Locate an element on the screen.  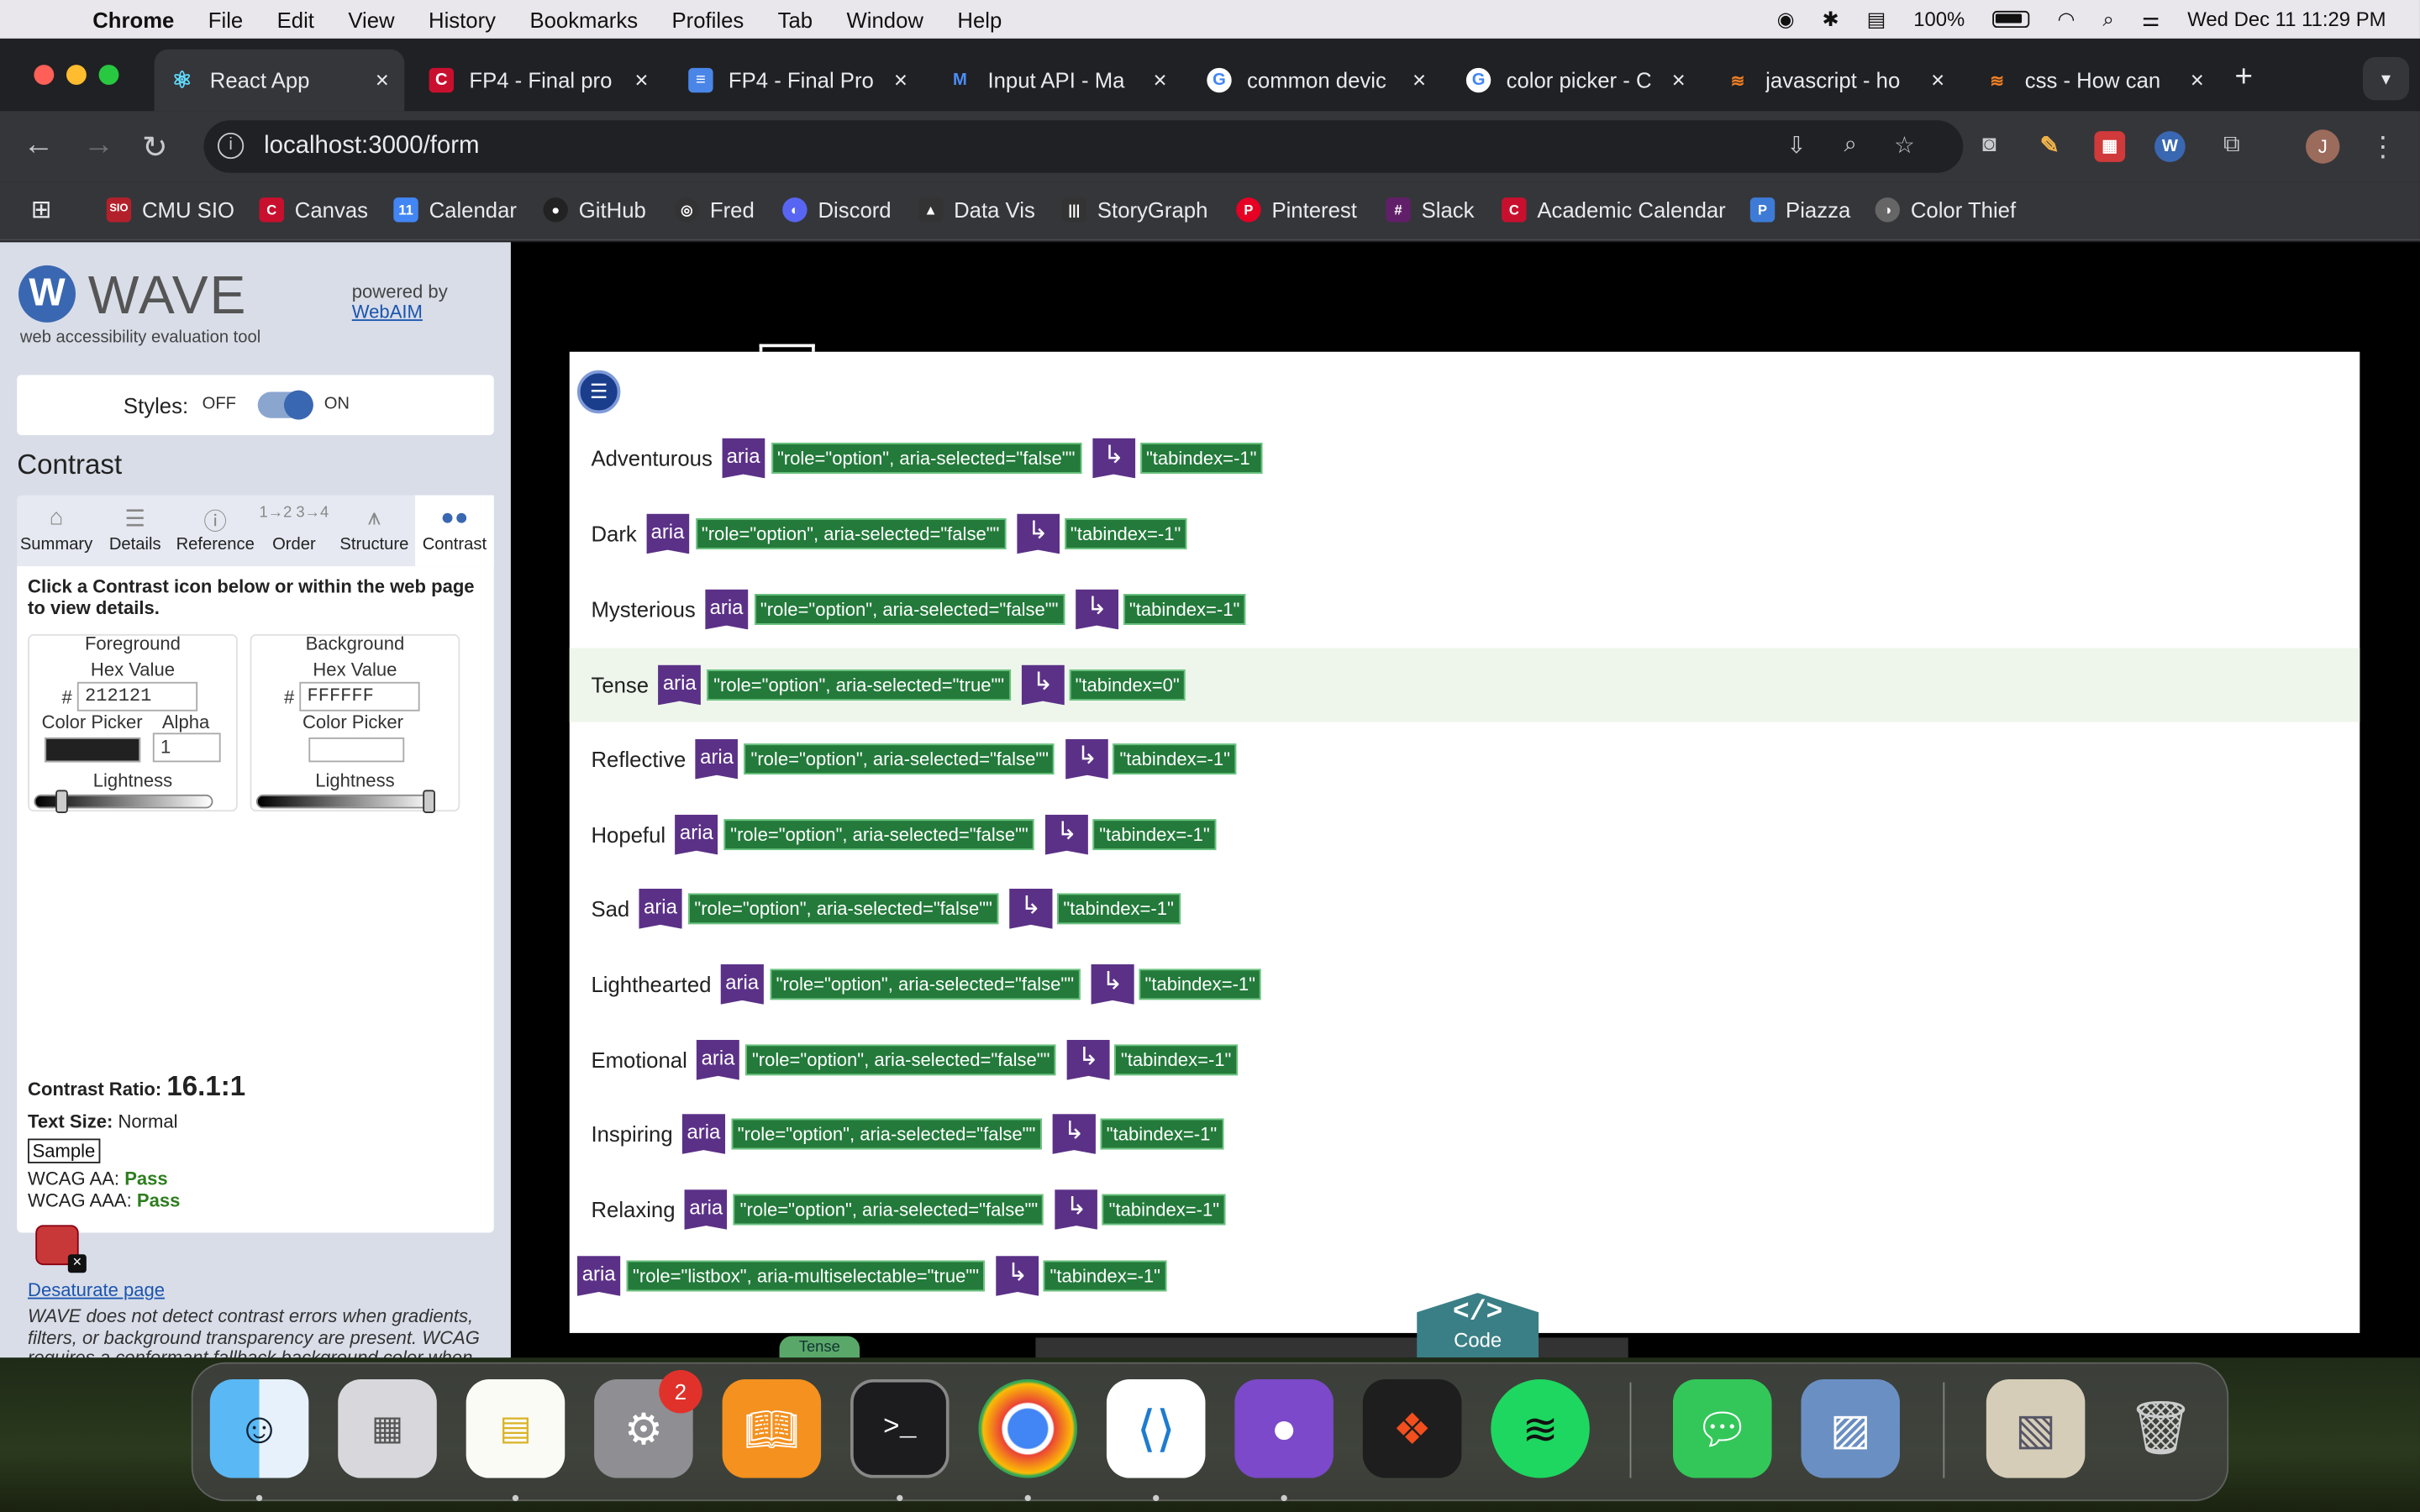
control-center-icon: ⚌ is located at coordinates (2151, 19).